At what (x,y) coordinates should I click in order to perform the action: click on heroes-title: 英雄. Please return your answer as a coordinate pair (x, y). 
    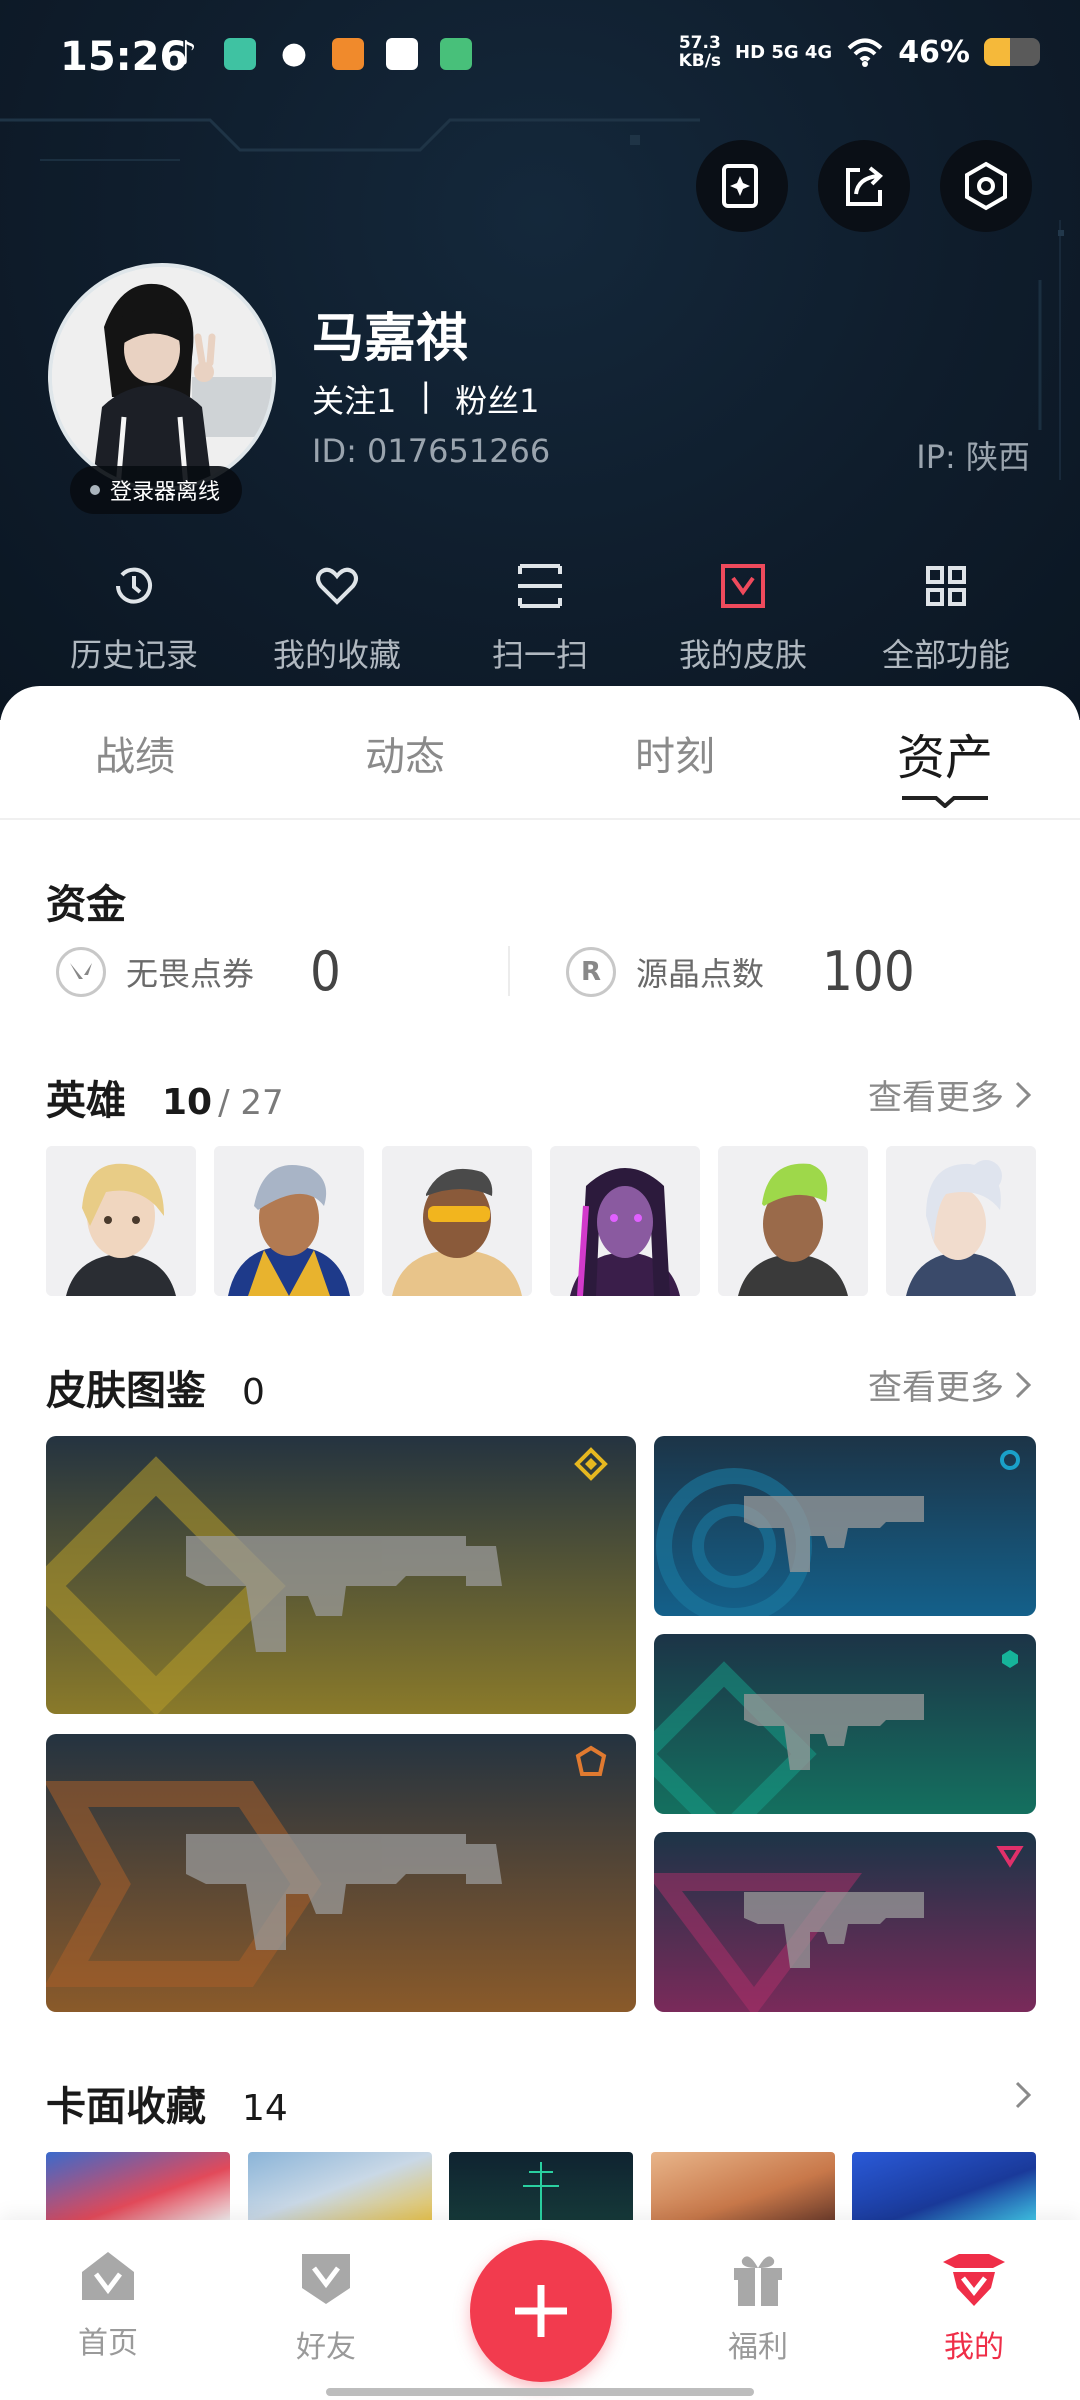
    Looking at the image, I should click on (86, 1101).